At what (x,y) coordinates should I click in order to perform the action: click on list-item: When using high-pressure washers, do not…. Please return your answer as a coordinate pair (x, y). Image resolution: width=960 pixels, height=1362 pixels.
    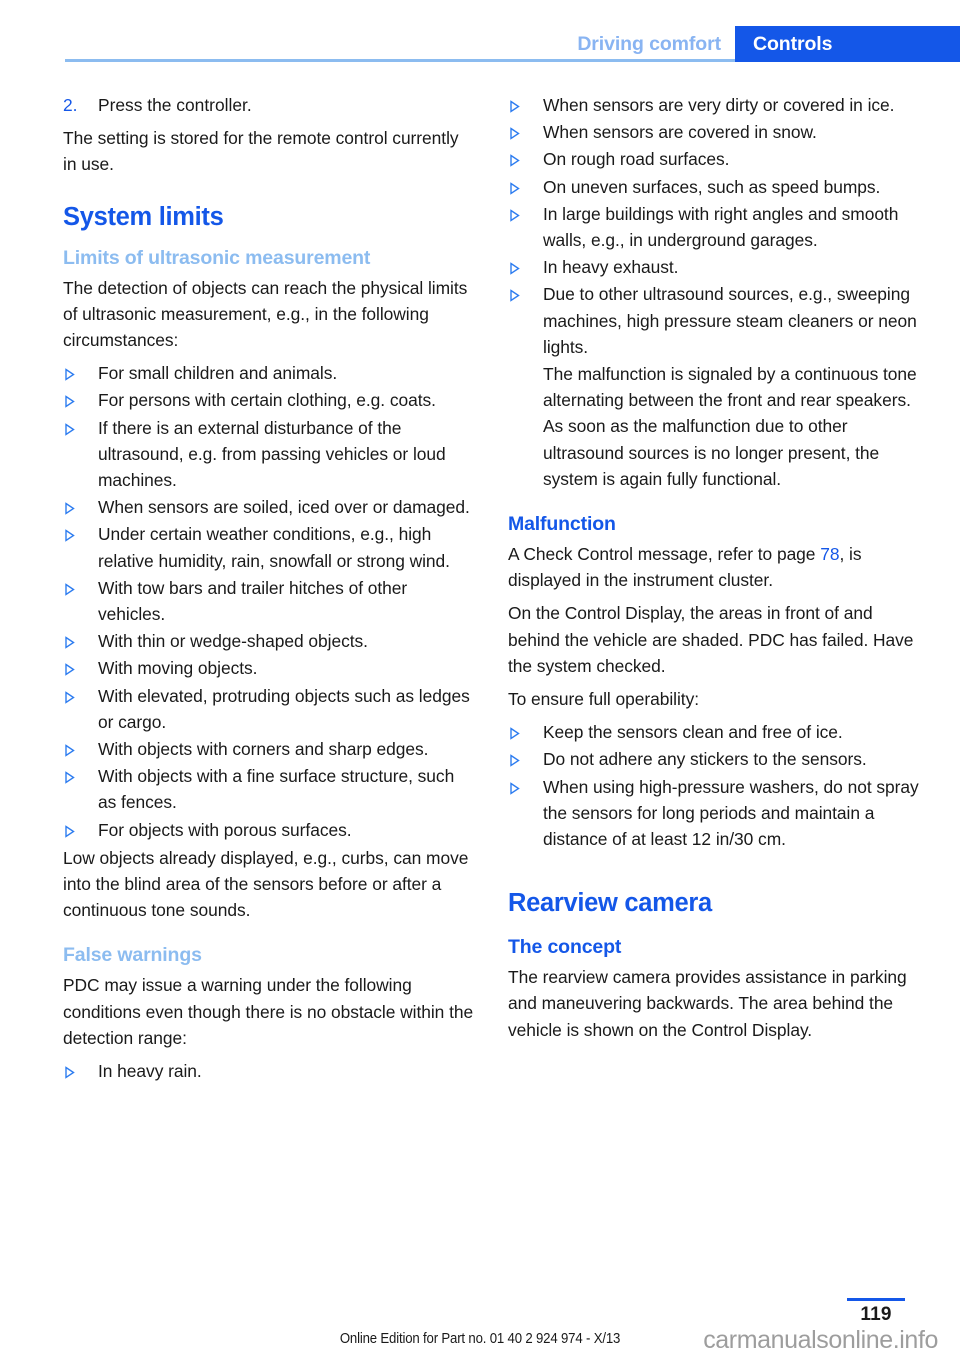
    Looking at the image, I should click on (713, 813).